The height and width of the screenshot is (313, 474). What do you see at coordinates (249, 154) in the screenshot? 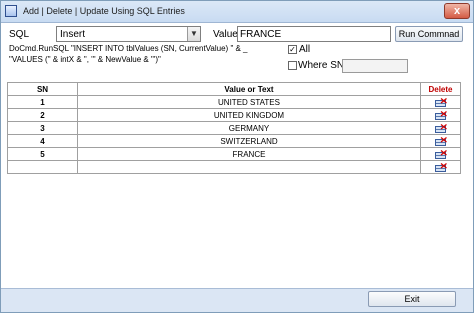
I see `value-cell: FRANCE` at bounding box center [249, 154].